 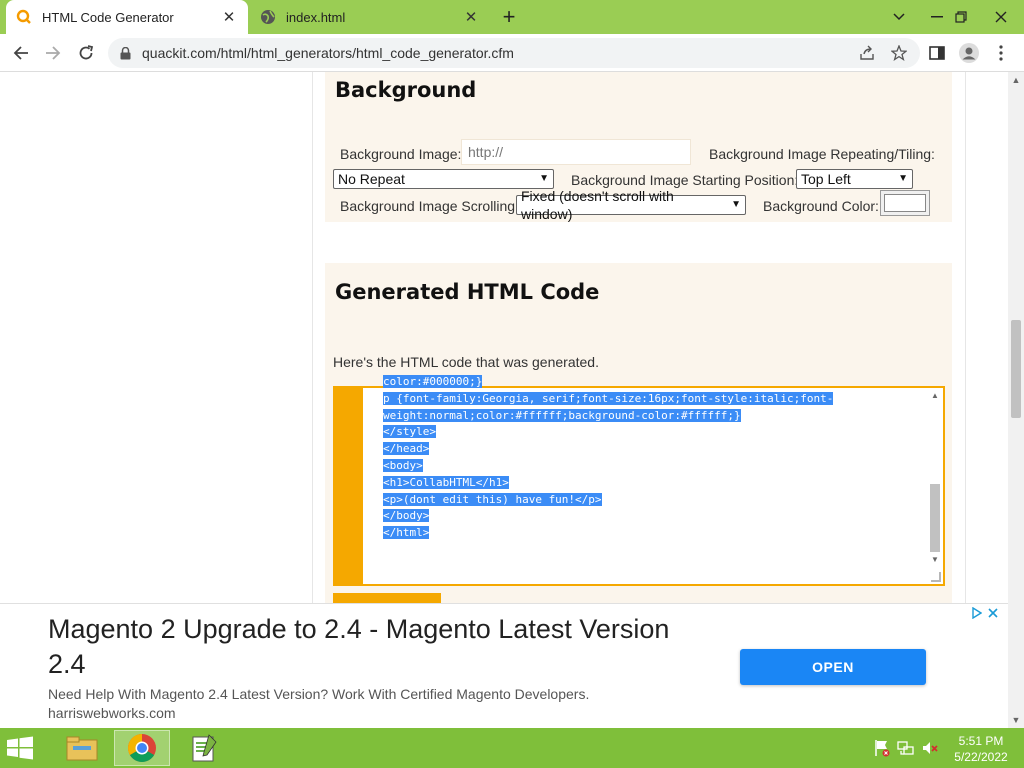 I want to click on page-scrollbar: ▲ ▼, so click(x=1016, y=400).